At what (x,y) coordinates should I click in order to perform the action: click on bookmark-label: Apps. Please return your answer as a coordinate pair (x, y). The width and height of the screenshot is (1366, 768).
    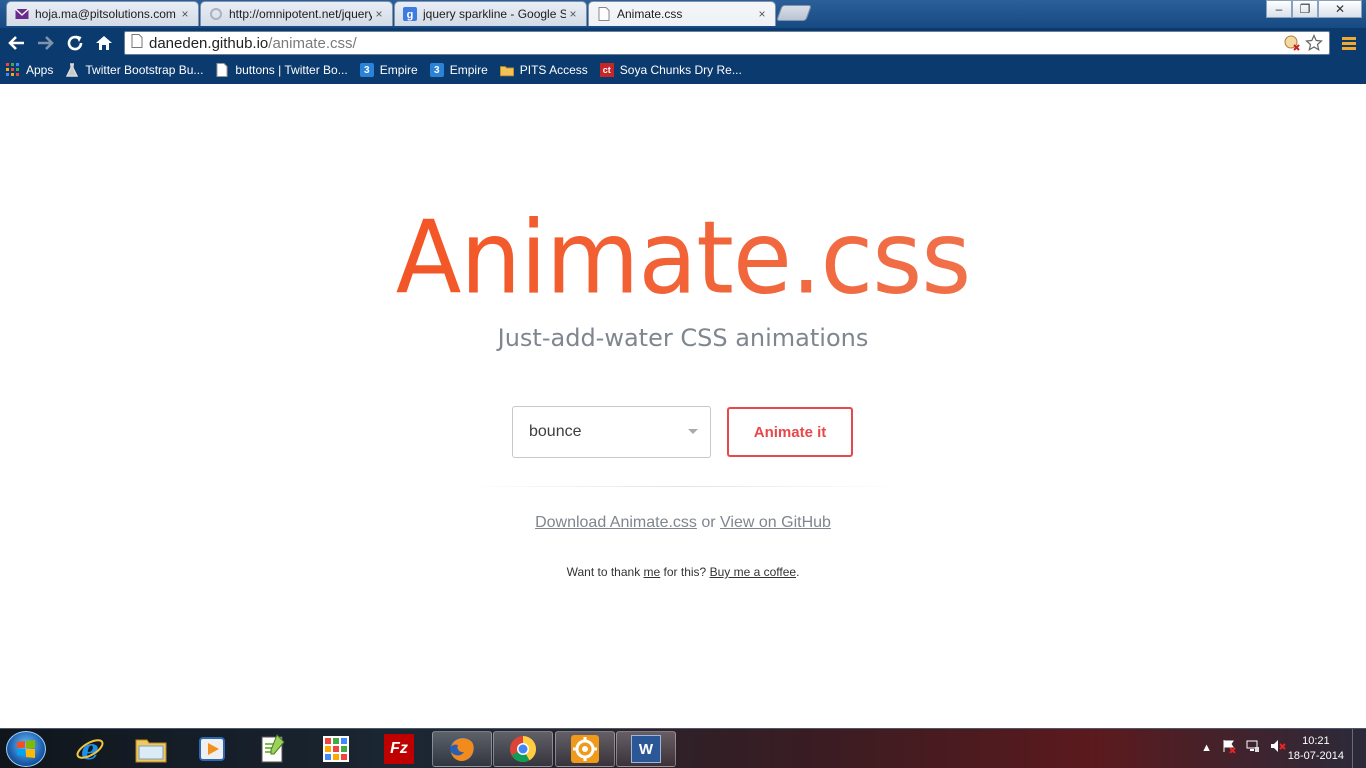
    Looking at the image, I should click on (40, 70).